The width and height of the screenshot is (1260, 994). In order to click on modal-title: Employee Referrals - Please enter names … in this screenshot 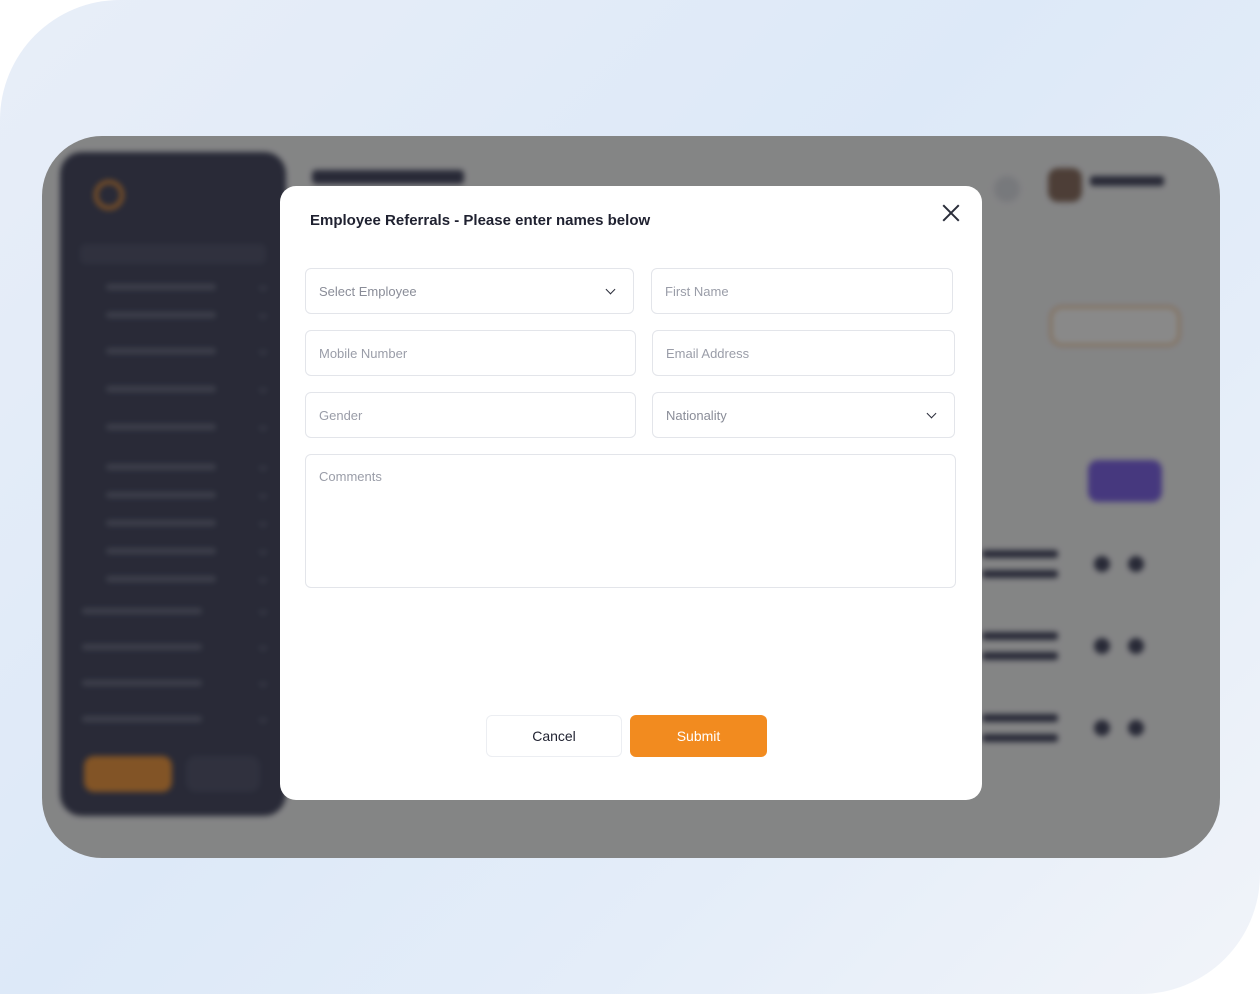, I will do `click(480, 220)`.